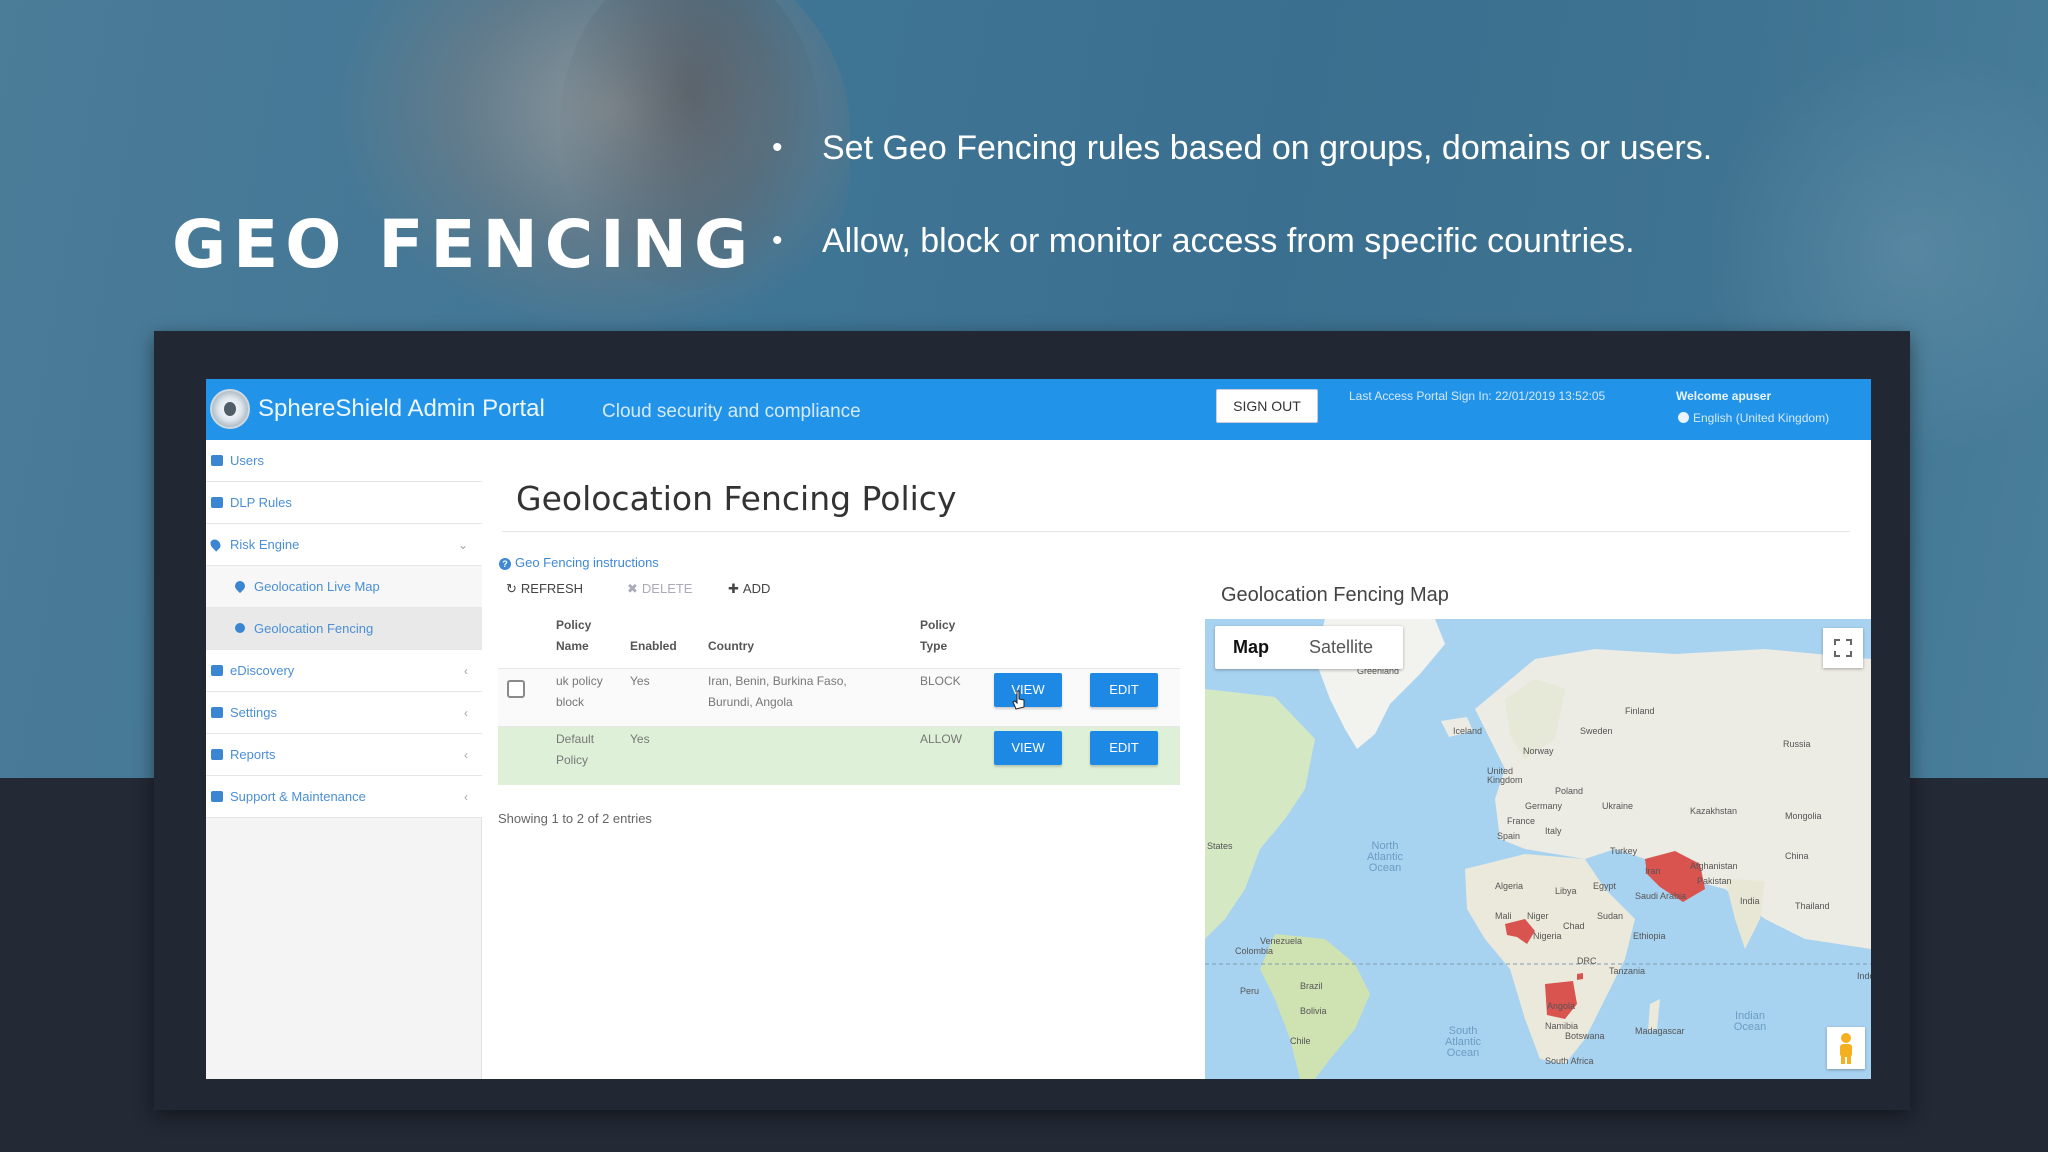 Image resolution: width=2048 pixels, height=1152 pixels. I want to click on ocean-label: Indian Ocean, so click(1750, 1021).